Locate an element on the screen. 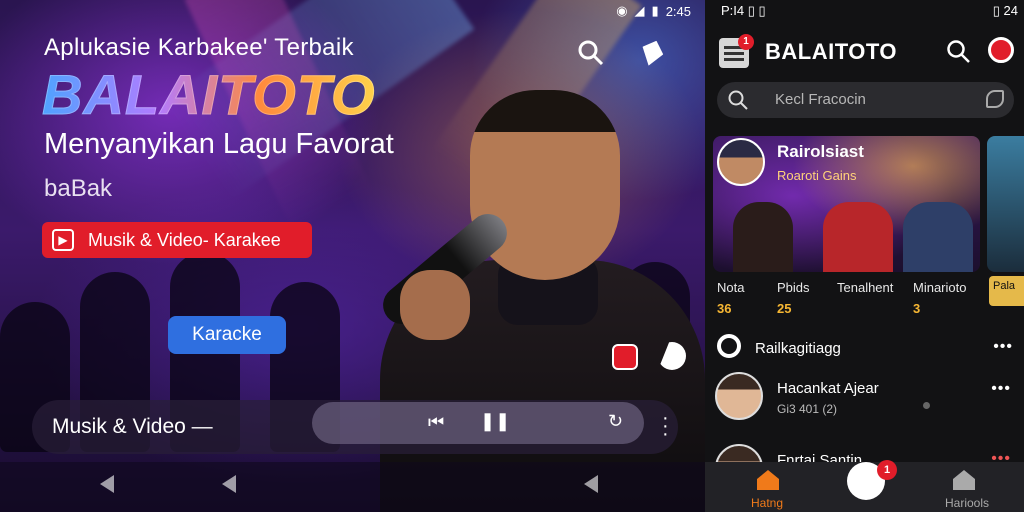  search-placeholder: Kecl Fracocin is located at coordinates (820, 99).